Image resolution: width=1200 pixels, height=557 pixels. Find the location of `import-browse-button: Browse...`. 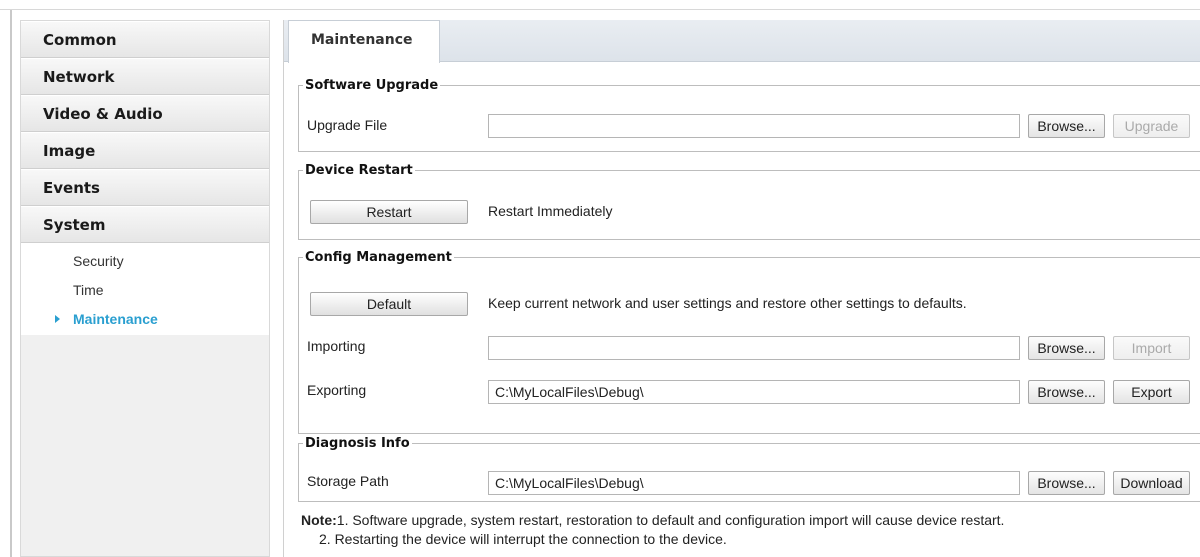

import-browse-button: Browse... is located at coordinates (1066, 348).